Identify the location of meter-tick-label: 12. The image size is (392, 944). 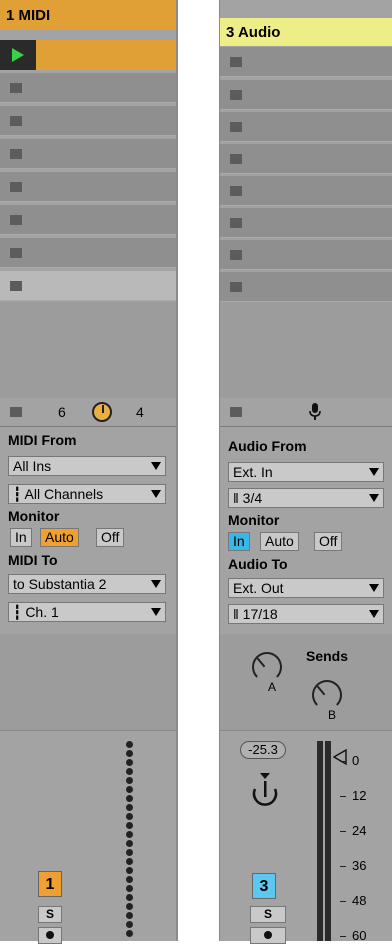
(359, 795).